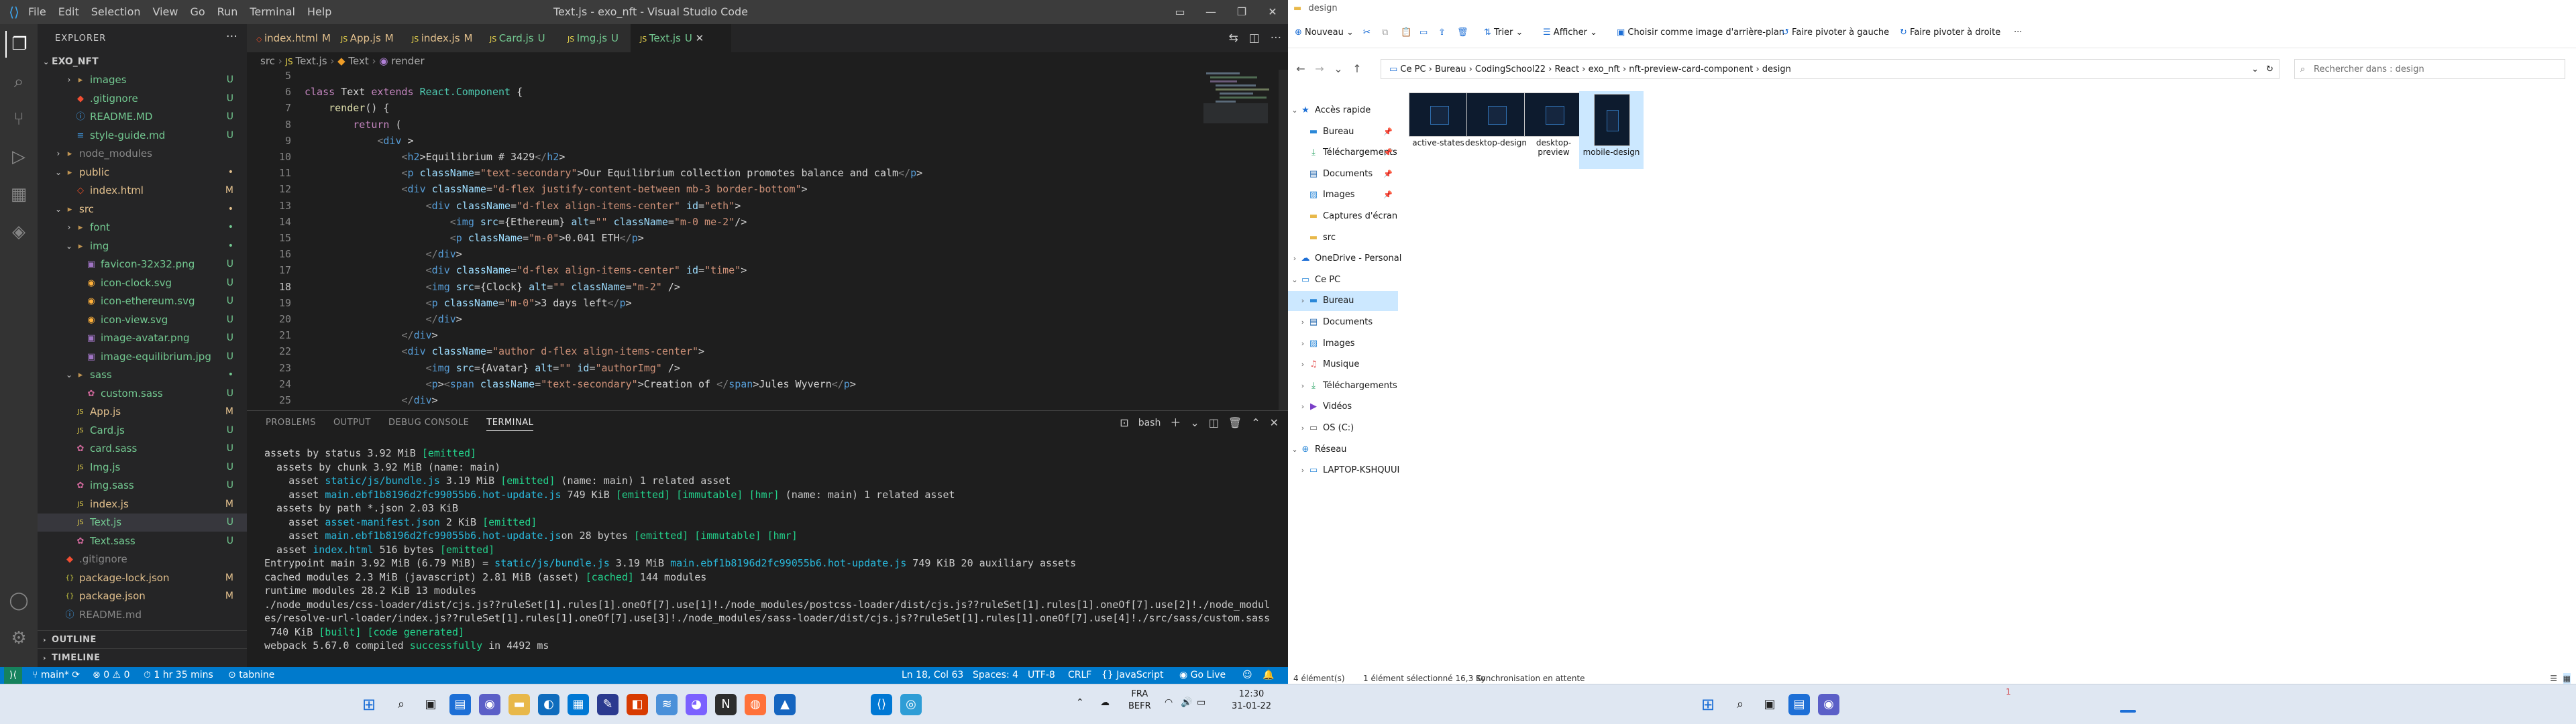 This screenshot has height=724, width=2576. What do you see at coordinates (1283, 240) in the screenshot?
I see `editor-scrollbar` at bounding box center [1283, 240].